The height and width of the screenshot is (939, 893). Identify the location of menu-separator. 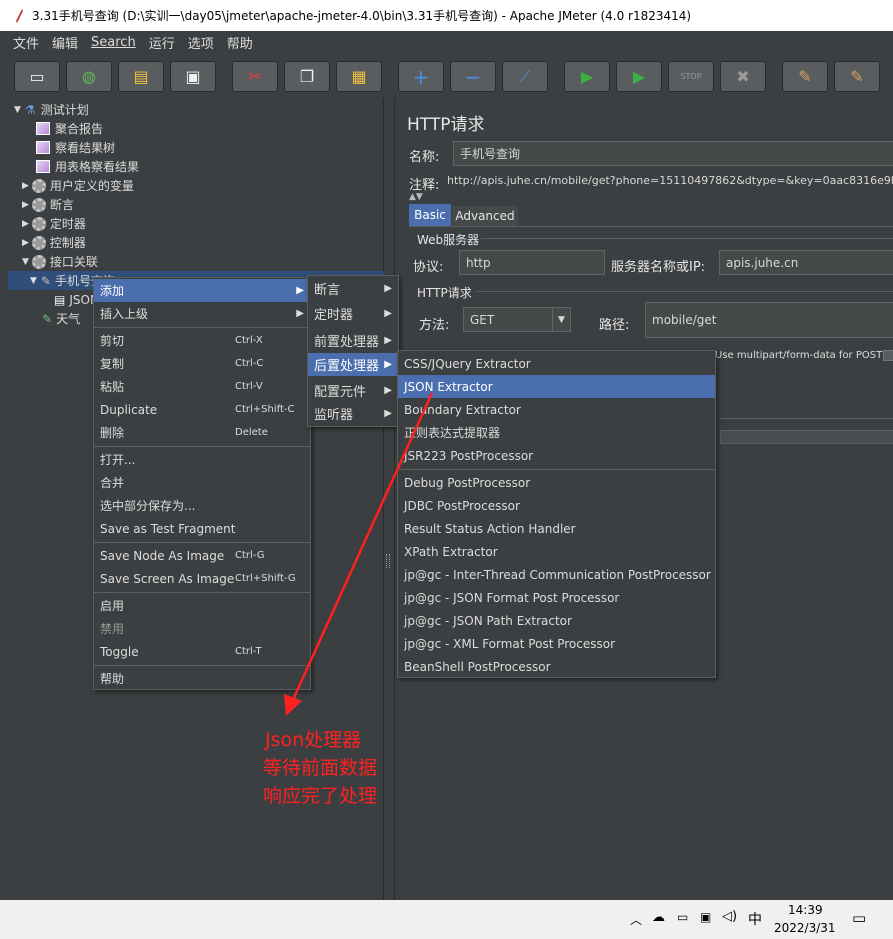
(202, 592).